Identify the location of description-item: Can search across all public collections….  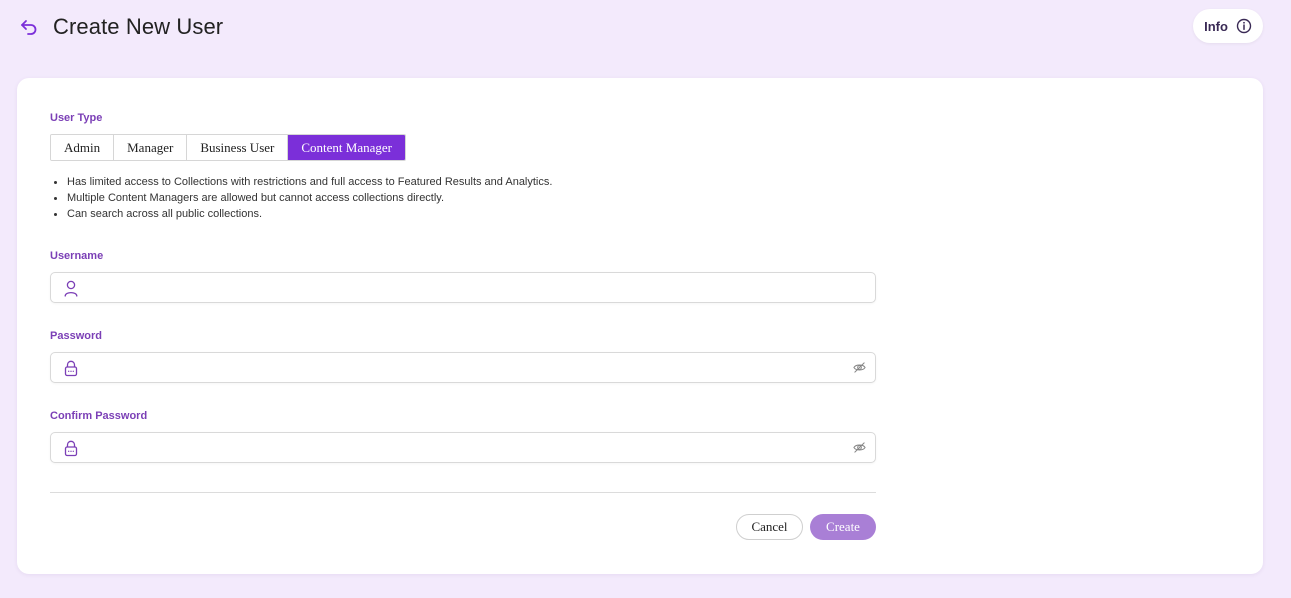
(303, 214).